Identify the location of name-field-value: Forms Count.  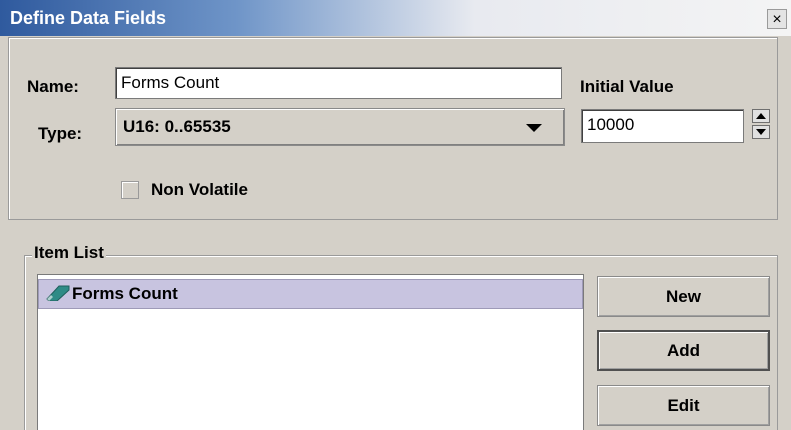
(170, 82).